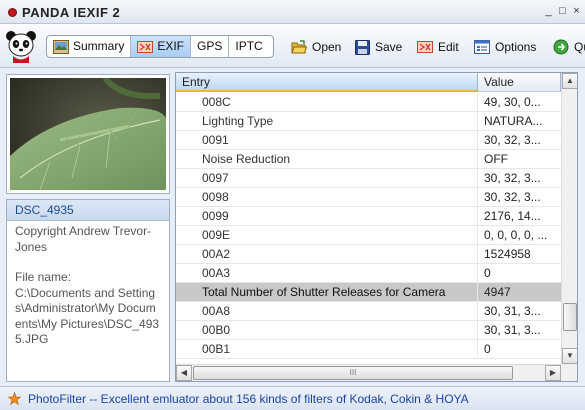 Image resolution: width=585 pixels, height=410 pixels. What do you see at coordinates (327, 159) in the screenshot?
I see `entry-cell: Noise Reduction` at bounding box center [327, 159].